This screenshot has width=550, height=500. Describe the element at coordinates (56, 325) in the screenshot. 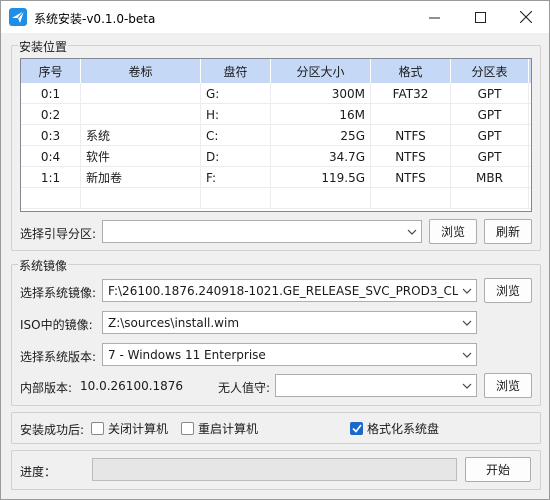

I see `iso-image-label: ISO中的镜像:` at that location.